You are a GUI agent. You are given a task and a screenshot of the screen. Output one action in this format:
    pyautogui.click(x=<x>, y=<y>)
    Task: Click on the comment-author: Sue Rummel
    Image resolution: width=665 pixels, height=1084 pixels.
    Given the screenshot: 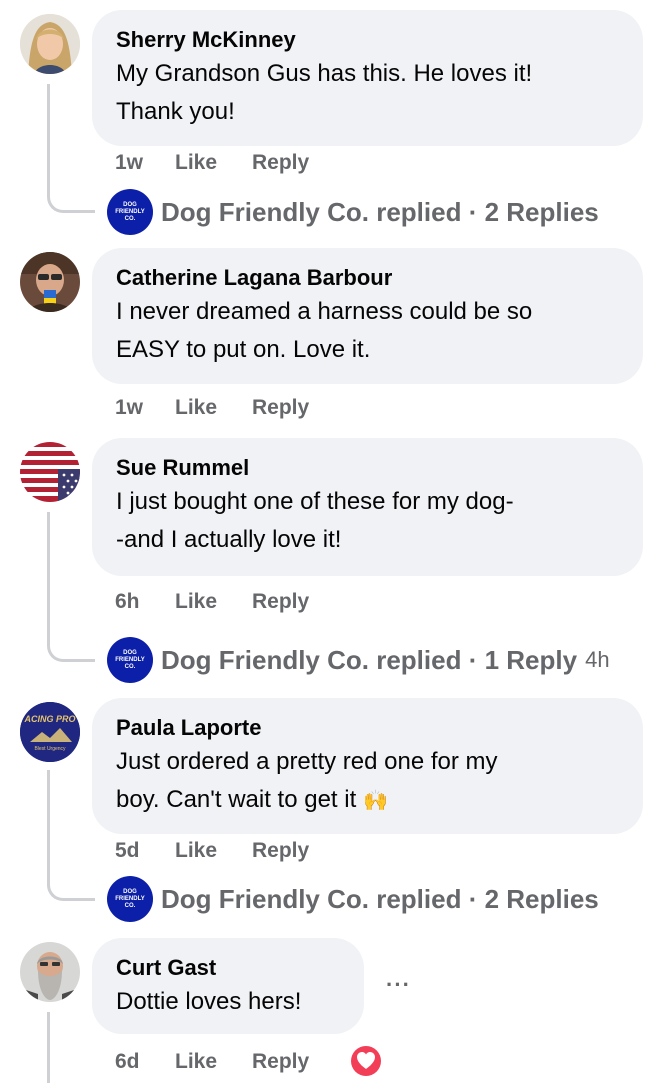 What is the action you would take?
    pyautogui.click(x=367, y=468)
    